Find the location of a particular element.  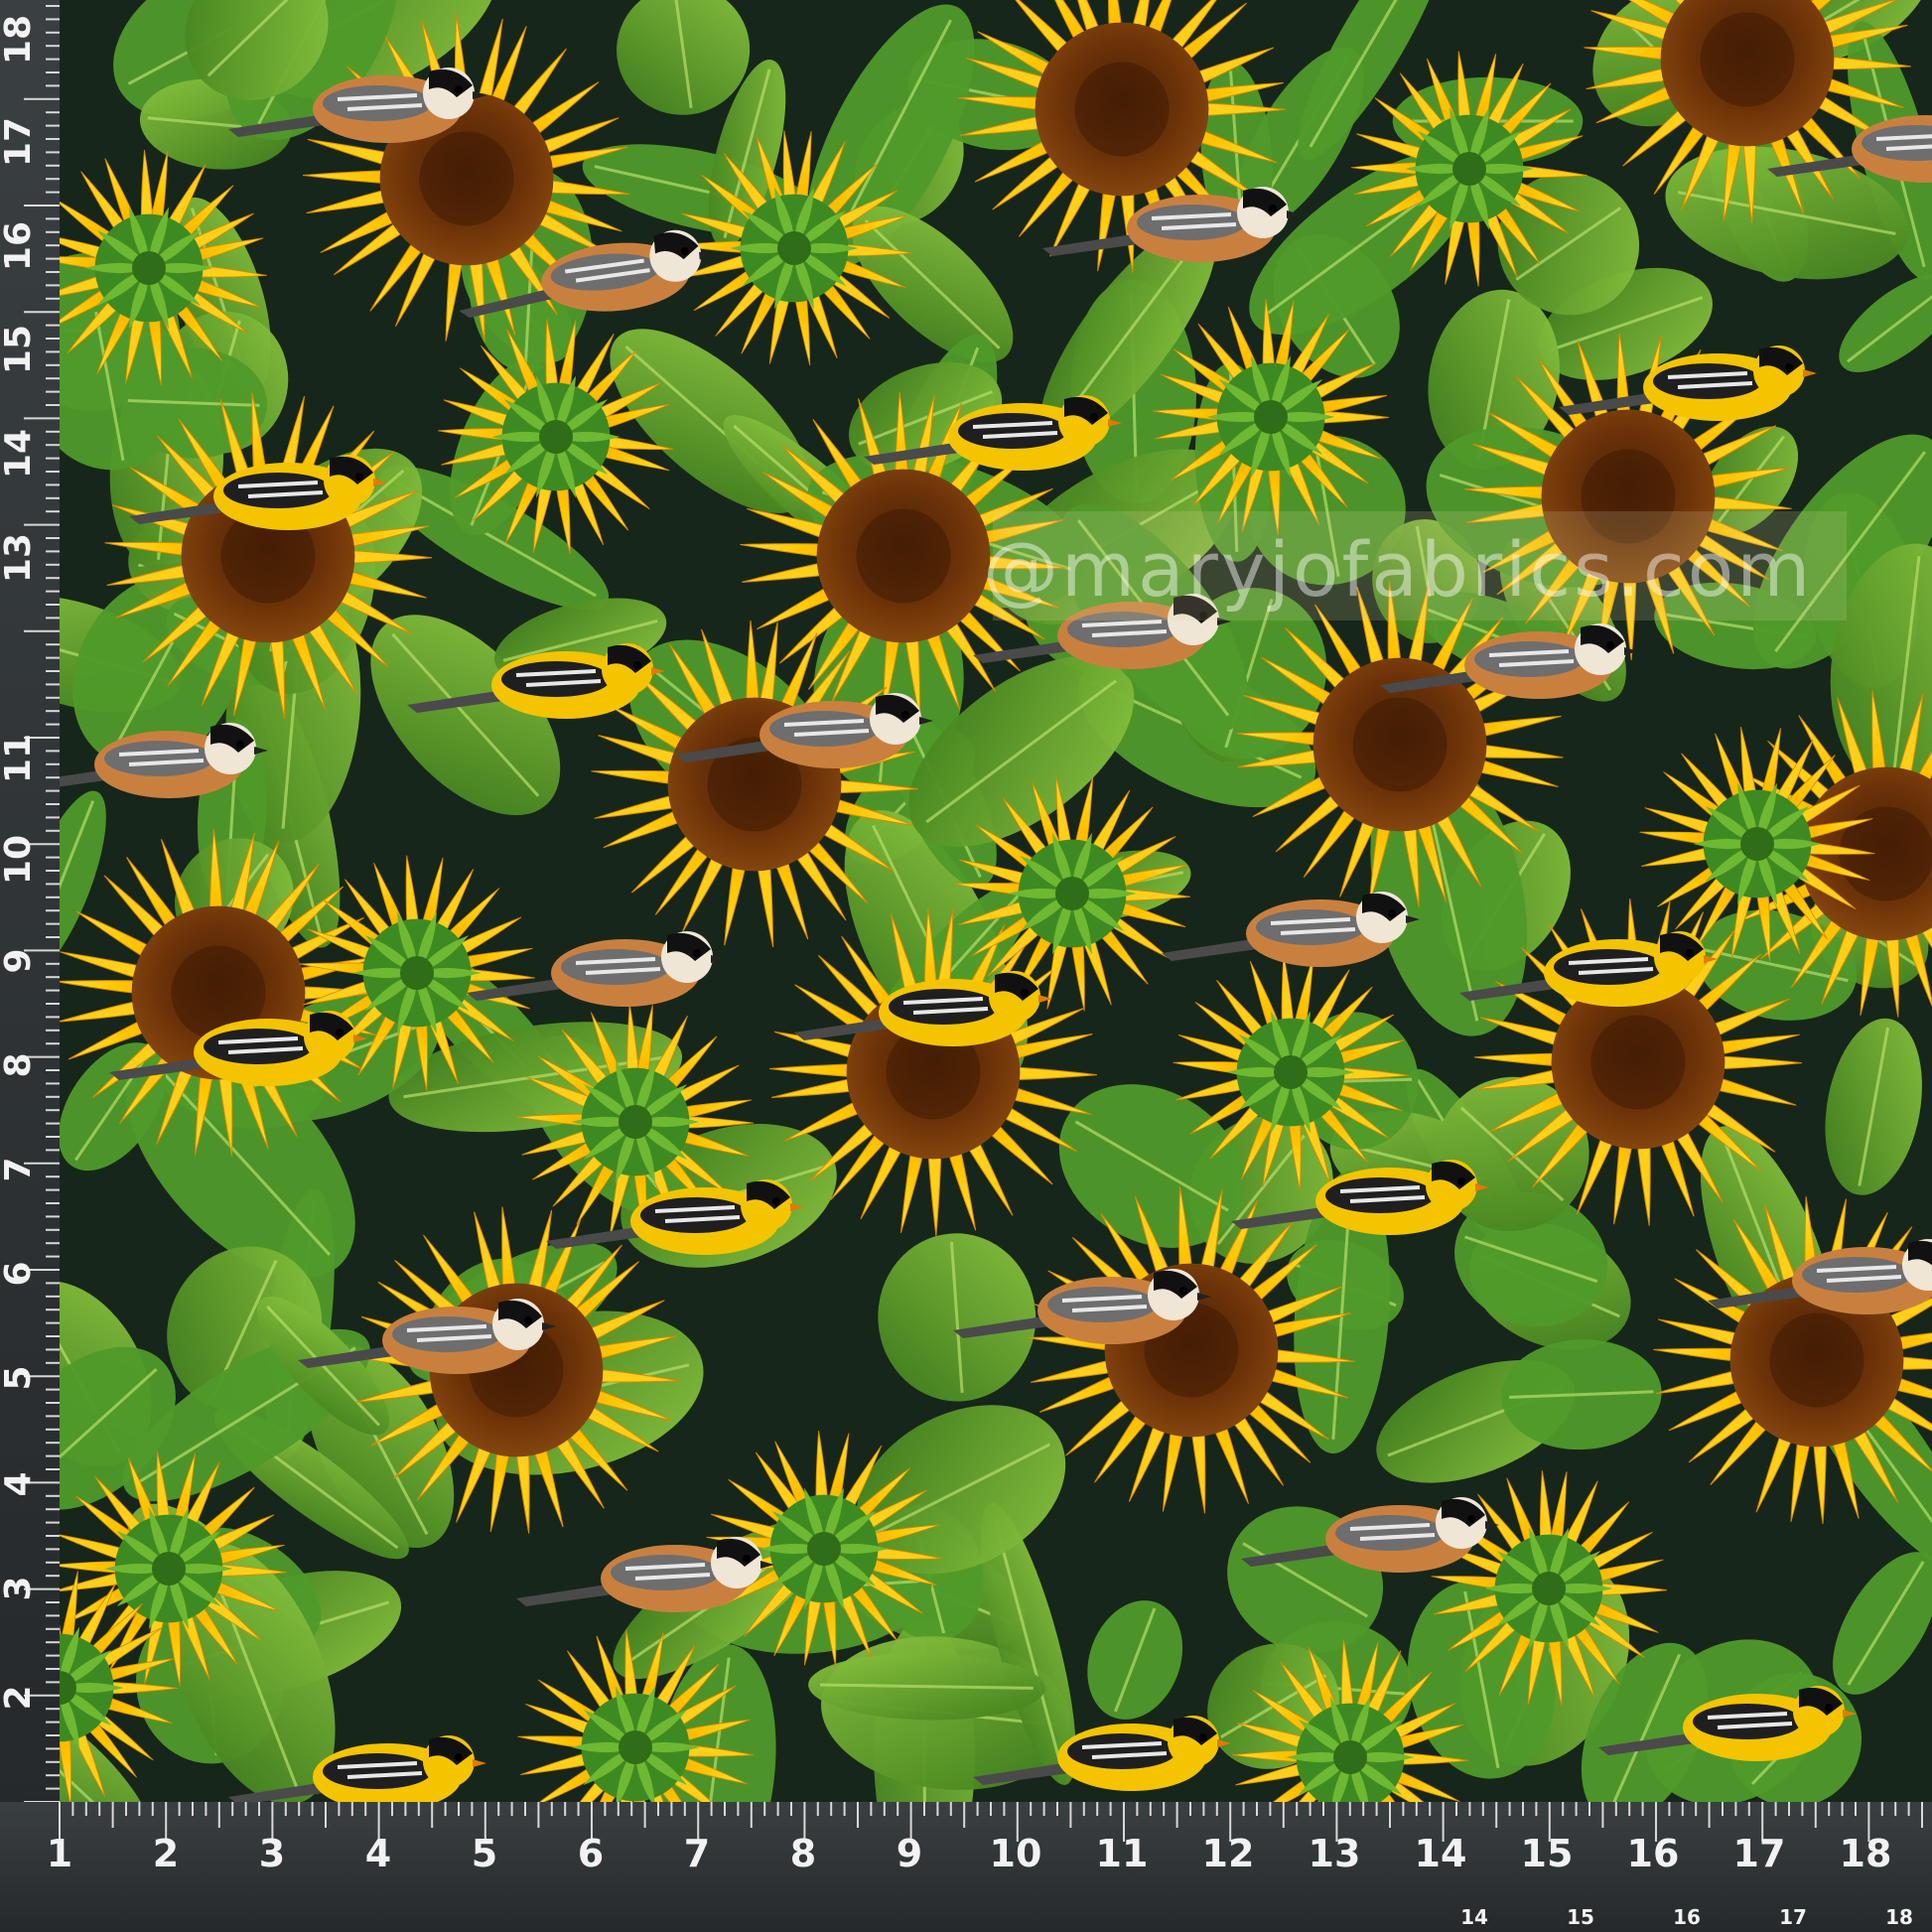

ruler-bottom-number: 14 is located at coordinates (1441, 1854).